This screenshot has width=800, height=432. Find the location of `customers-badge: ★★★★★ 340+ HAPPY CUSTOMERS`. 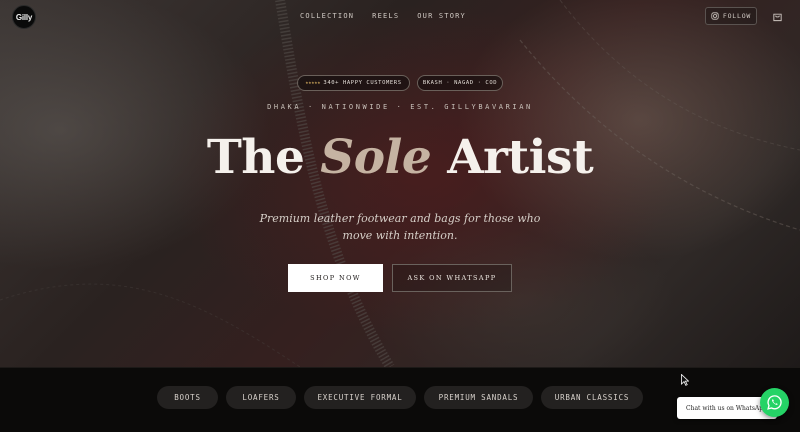

customers-badge: ★★★★★ 340+ HAPPY CUSTOMERS is located at coordinates (353, 83).